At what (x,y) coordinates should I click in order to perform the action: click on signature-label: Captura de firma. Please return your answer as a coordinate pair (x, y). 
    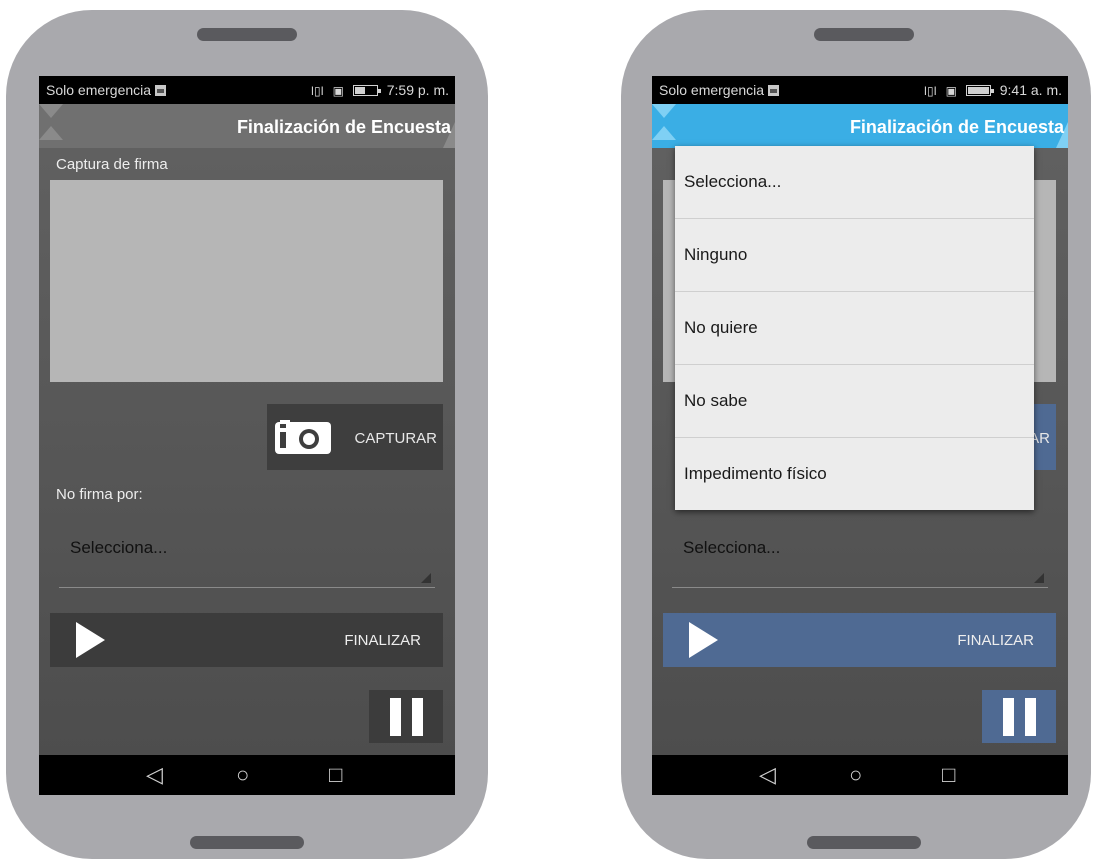
    Looking at the image, I should click on (112, 164).